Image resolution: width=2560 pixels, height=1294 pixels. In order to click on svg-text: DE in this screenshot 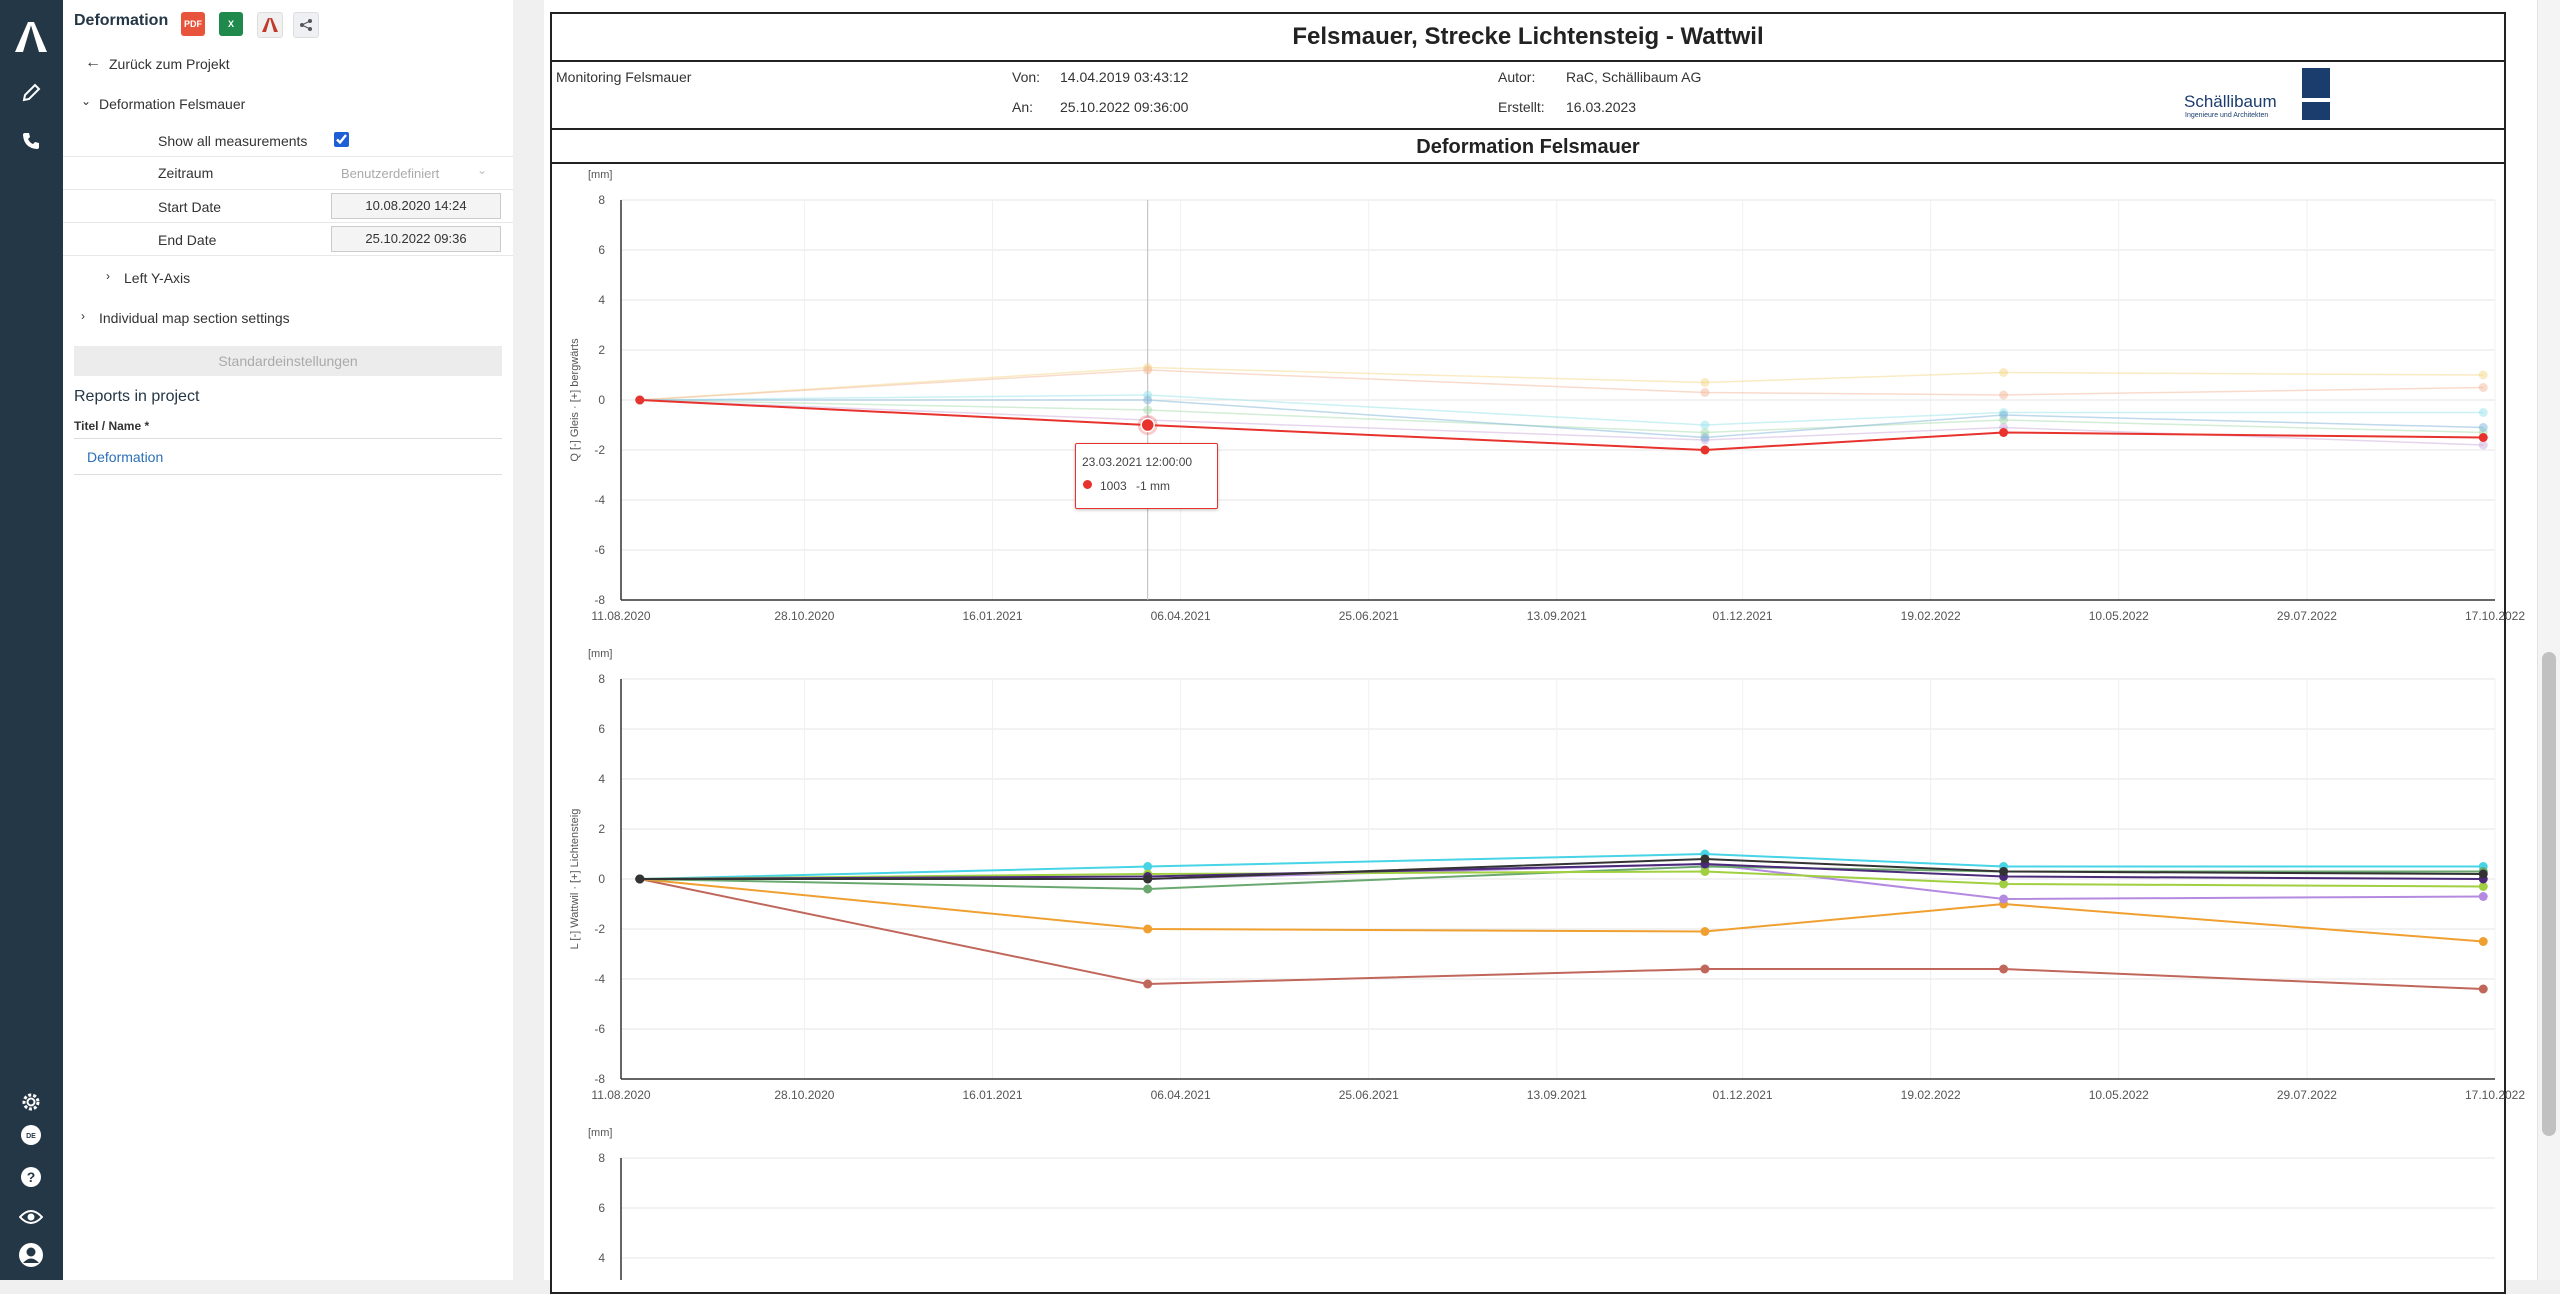, I will do `click(31, 1136)`.